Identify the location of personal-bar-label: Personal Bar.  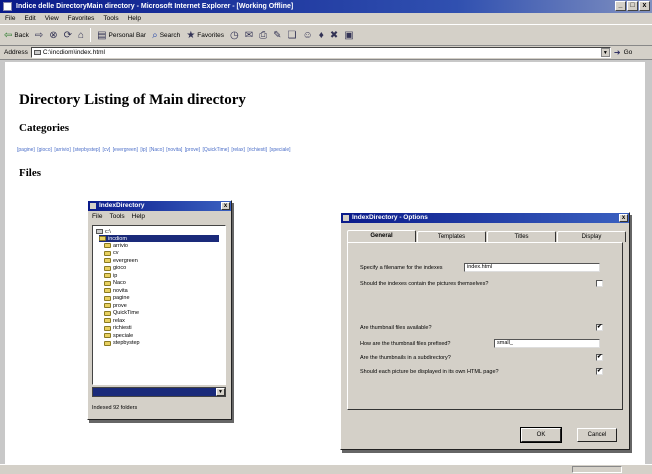
(127, 35).